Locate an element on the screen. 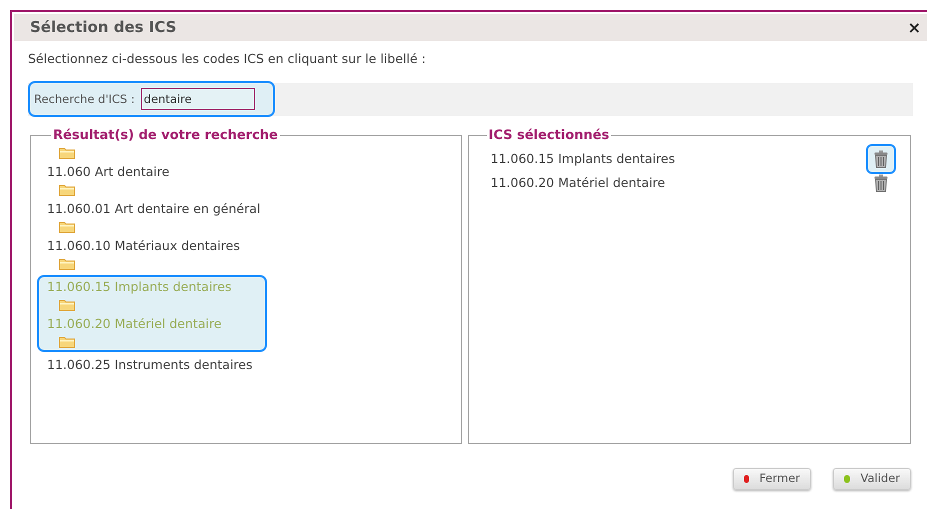  close-button: × is located at coordinates (914, 28).